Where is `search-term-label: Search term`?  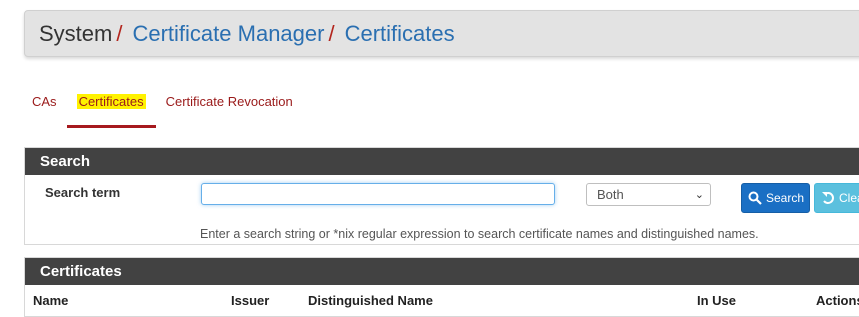 search-term-label: Search term is located at coordinates (83, 192).